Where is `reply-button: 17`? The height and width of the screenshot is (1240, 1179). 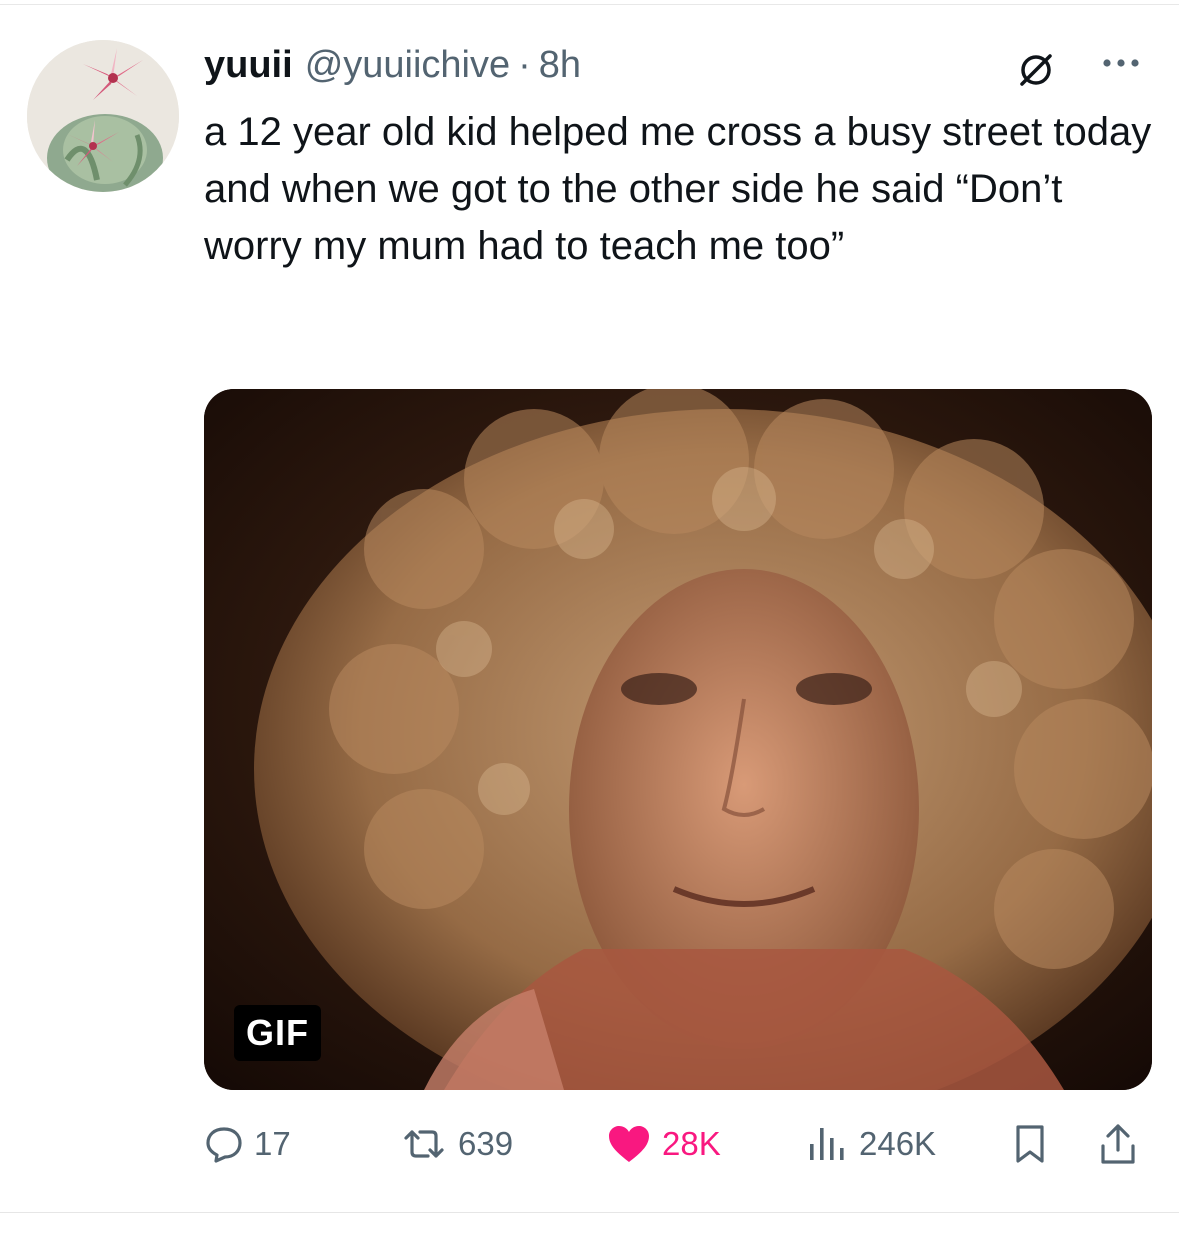
reply-button: 17 is located at coordinates (247, 1144).